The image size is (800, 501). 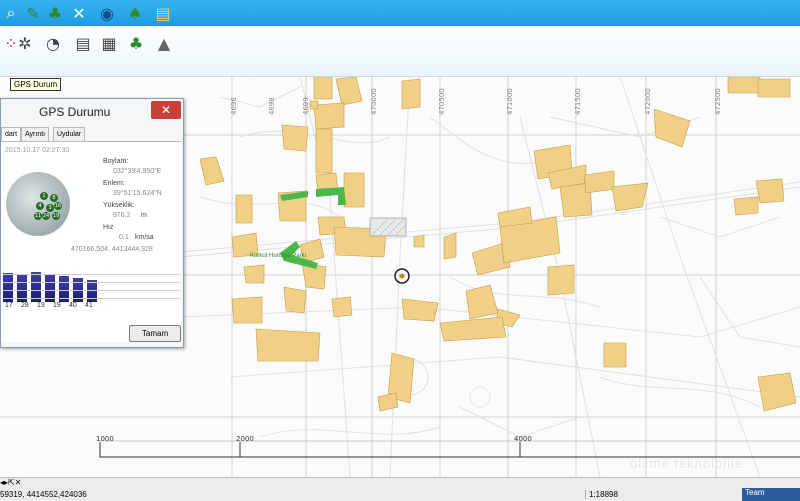 What do you see at coordinates (135, 13) in the screenshot?
I see `tree-map-icon: ♠` at bounding box center [135, 13].